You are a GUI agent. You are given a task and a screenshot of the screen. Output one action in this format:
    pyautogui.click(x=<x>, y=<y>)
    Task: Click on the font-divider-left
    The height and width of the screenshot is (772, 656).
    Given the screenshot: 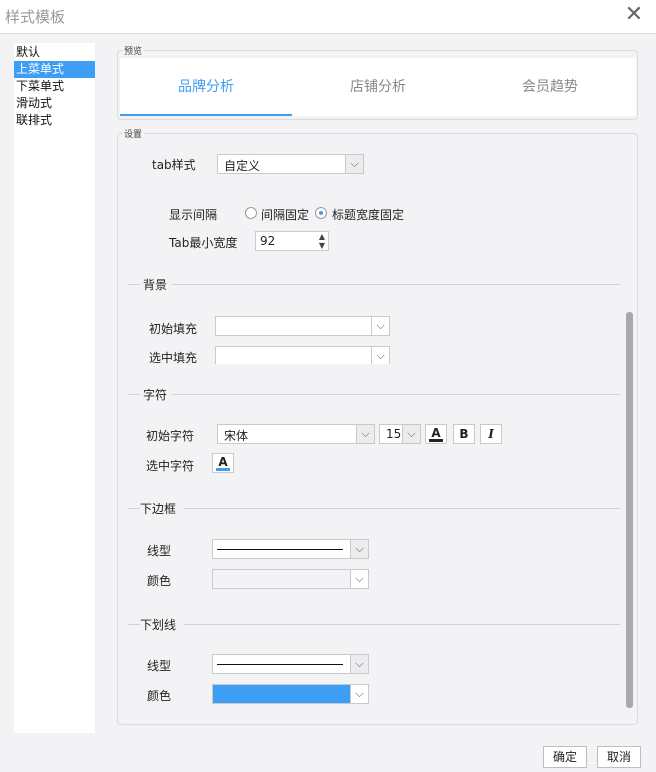 What is the action you would take?
    pyautogui.click(x=134, y=394)
    